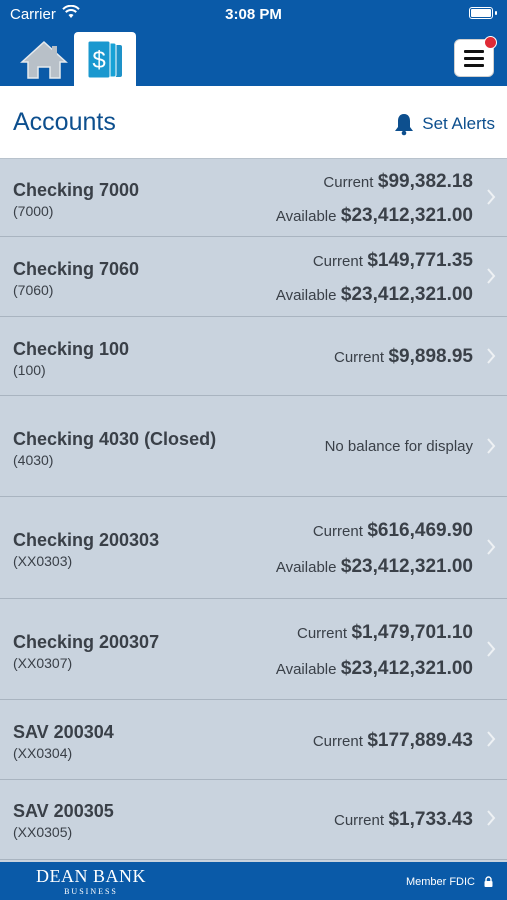 The height and width of the screenshot is (900, 507). Describe the element at coordinates (404, 125) in the screenshot. I see `bell-icon` at that location.